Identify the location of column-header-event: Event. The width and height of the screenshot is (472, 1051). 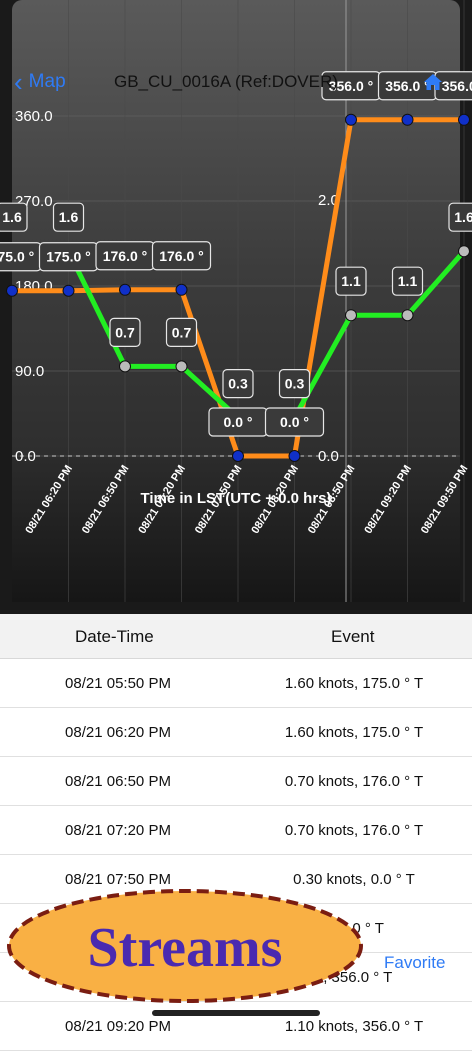
(353, 636).